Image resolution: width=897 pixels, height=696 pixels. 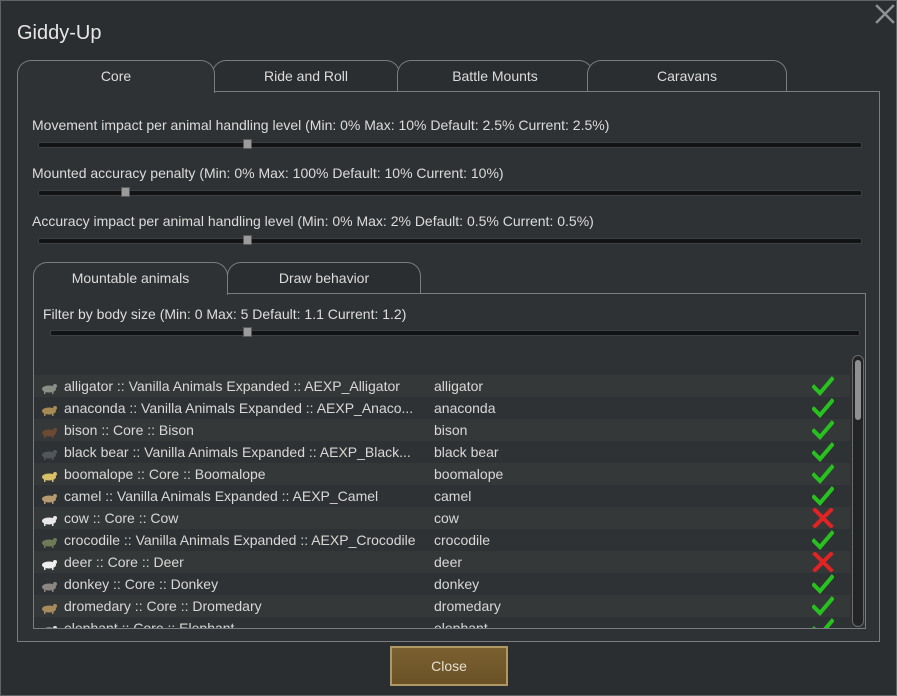 What do you see at coordinates (49, 408) in the screenshot?
I see `snake-icon` at bounding box center [49, 408].